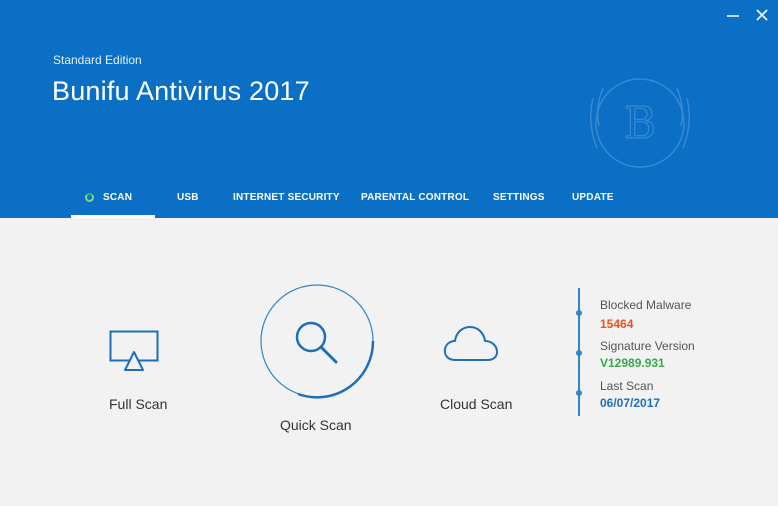 The image size is (778, 506). Describe the element at coordinates (646, 305) in the screenshot. I see `blocked-malware-label: Blocked Malware` at that location.